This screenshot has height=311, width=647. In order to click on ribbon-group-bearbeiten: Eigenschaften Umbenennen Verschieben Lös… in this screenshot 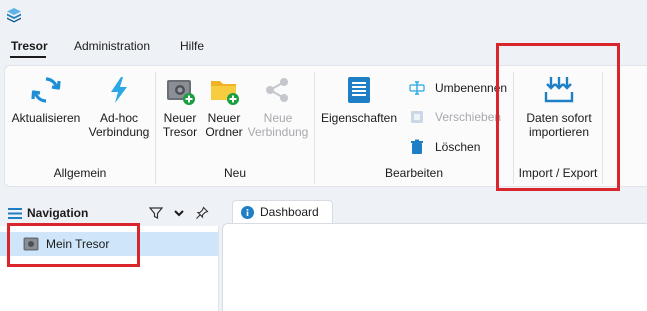, I will do `click(414, 126)`.